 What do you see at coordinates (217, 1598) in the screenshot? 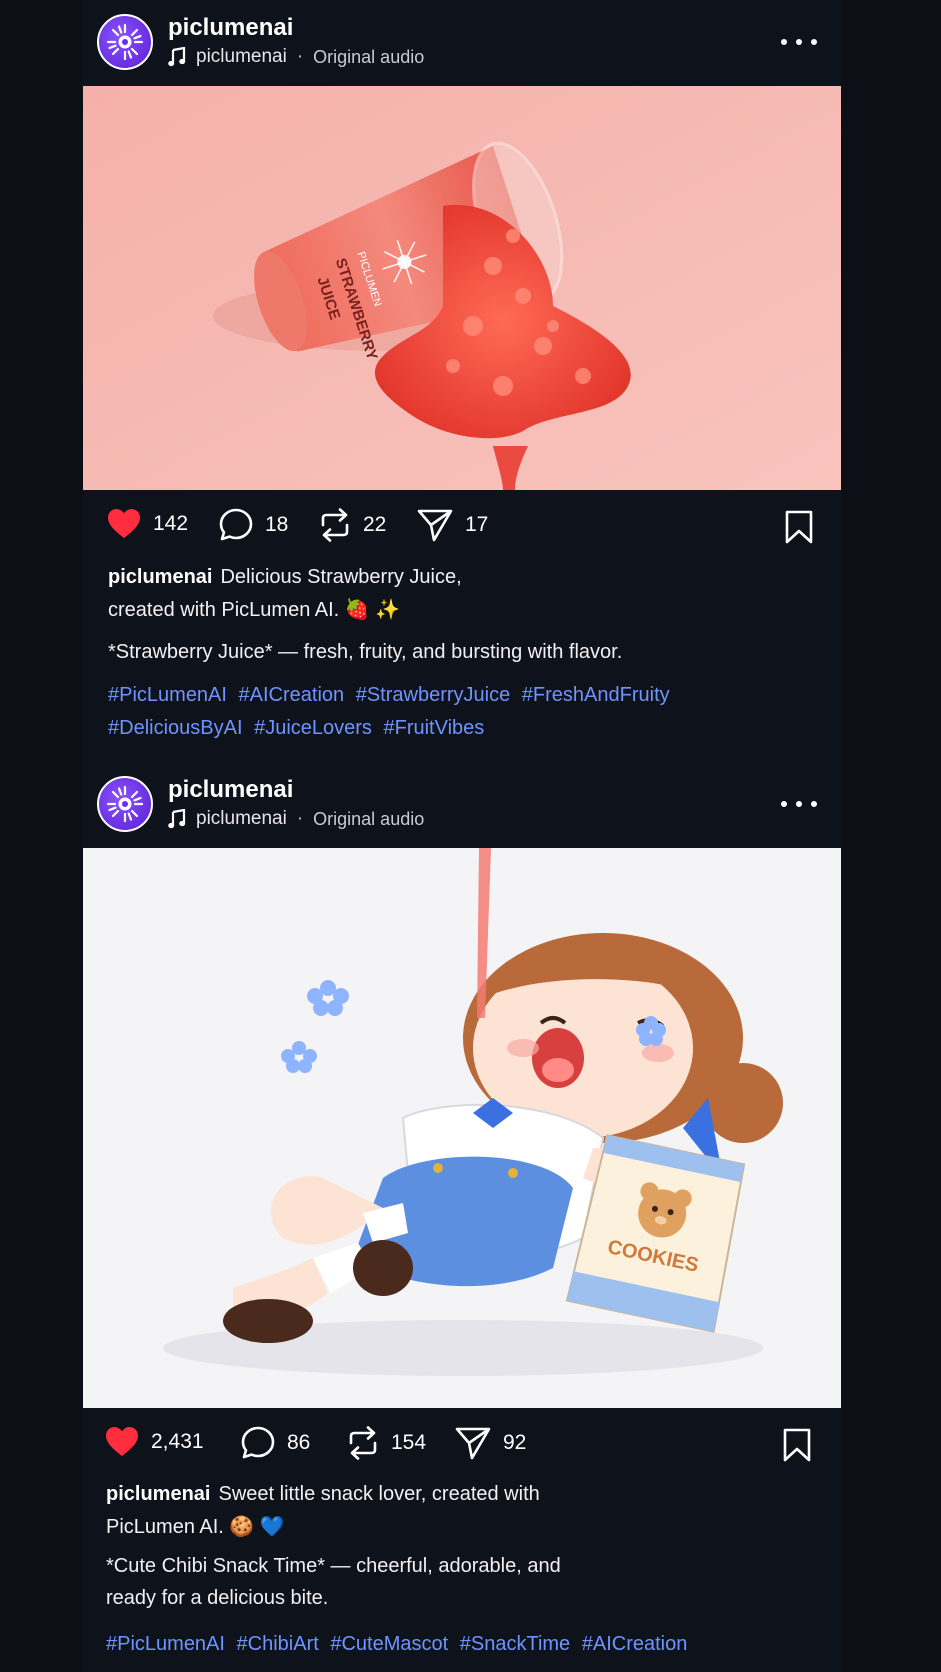
I see `subcaption-line2: ready for a delicious bite.` at bounding box center [217, 1598].